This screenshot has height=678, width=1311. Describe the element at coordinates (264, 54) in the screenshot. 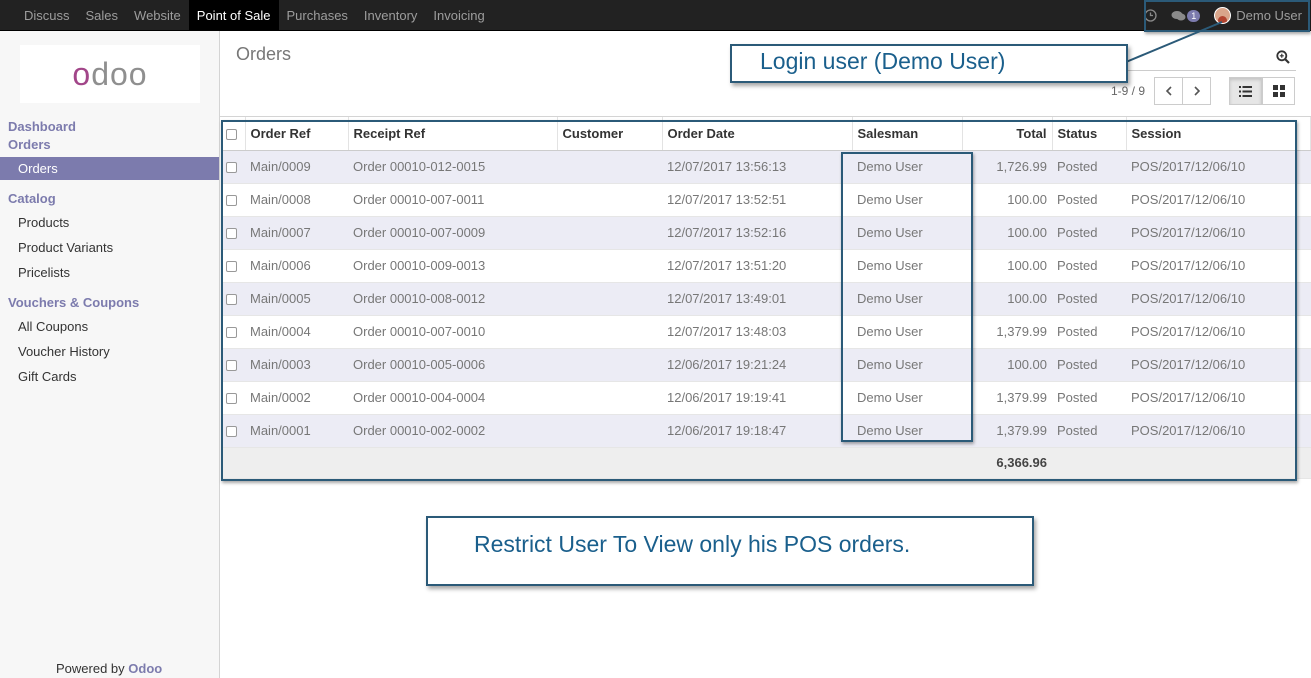

I see `page-title: Orders` at that location.